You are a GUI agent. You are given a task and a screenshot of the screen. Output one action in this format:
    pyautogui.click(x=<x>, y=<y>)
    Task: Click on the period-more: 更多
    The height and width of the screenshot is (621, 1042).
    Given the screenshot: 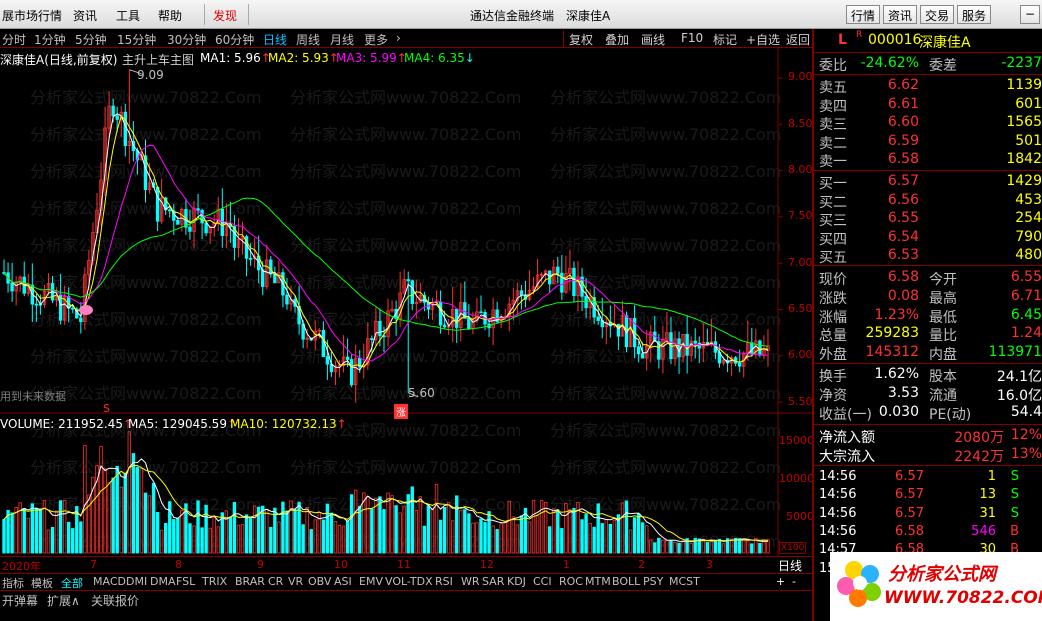 What is the action you would take?
    pyautogui.click(x=376, y=39)
    